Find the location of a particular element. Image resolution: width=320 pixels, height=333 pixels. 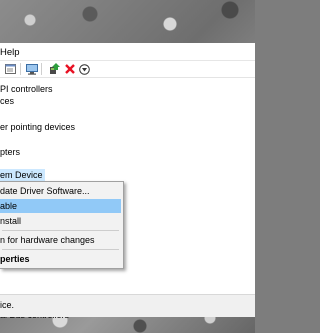

tree-item-adapters: pters is located at coordinates (10, 152).